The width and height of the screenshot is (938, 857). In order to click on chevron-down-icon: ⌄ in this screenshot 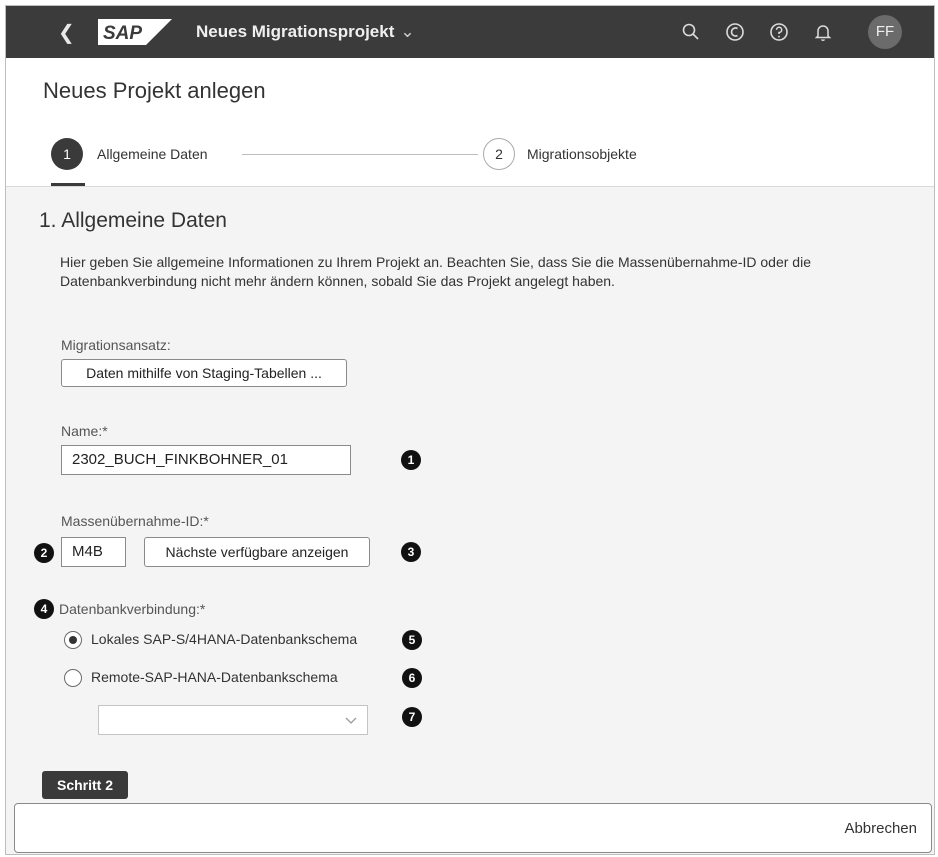, I will do `click(407, 31)`.